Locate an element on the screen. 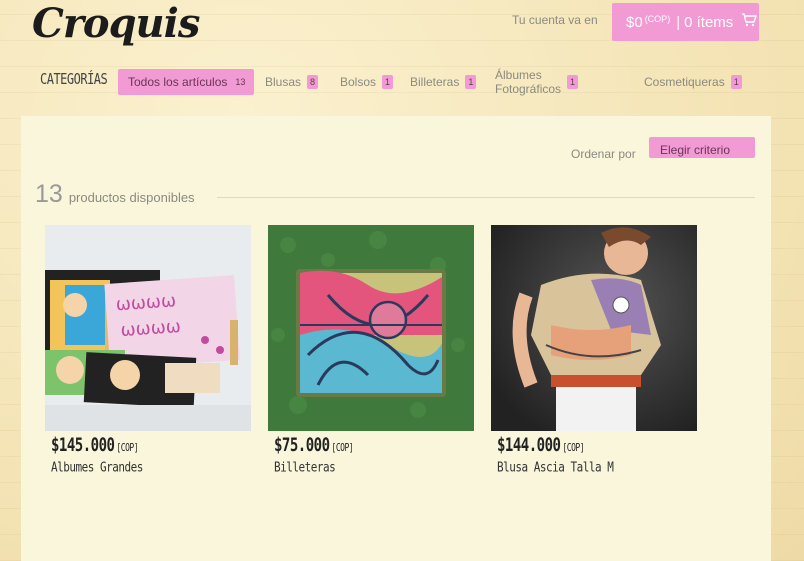 This screenshot has height=561, width=804. product-image-wallet is located at coordinates (371, 328).